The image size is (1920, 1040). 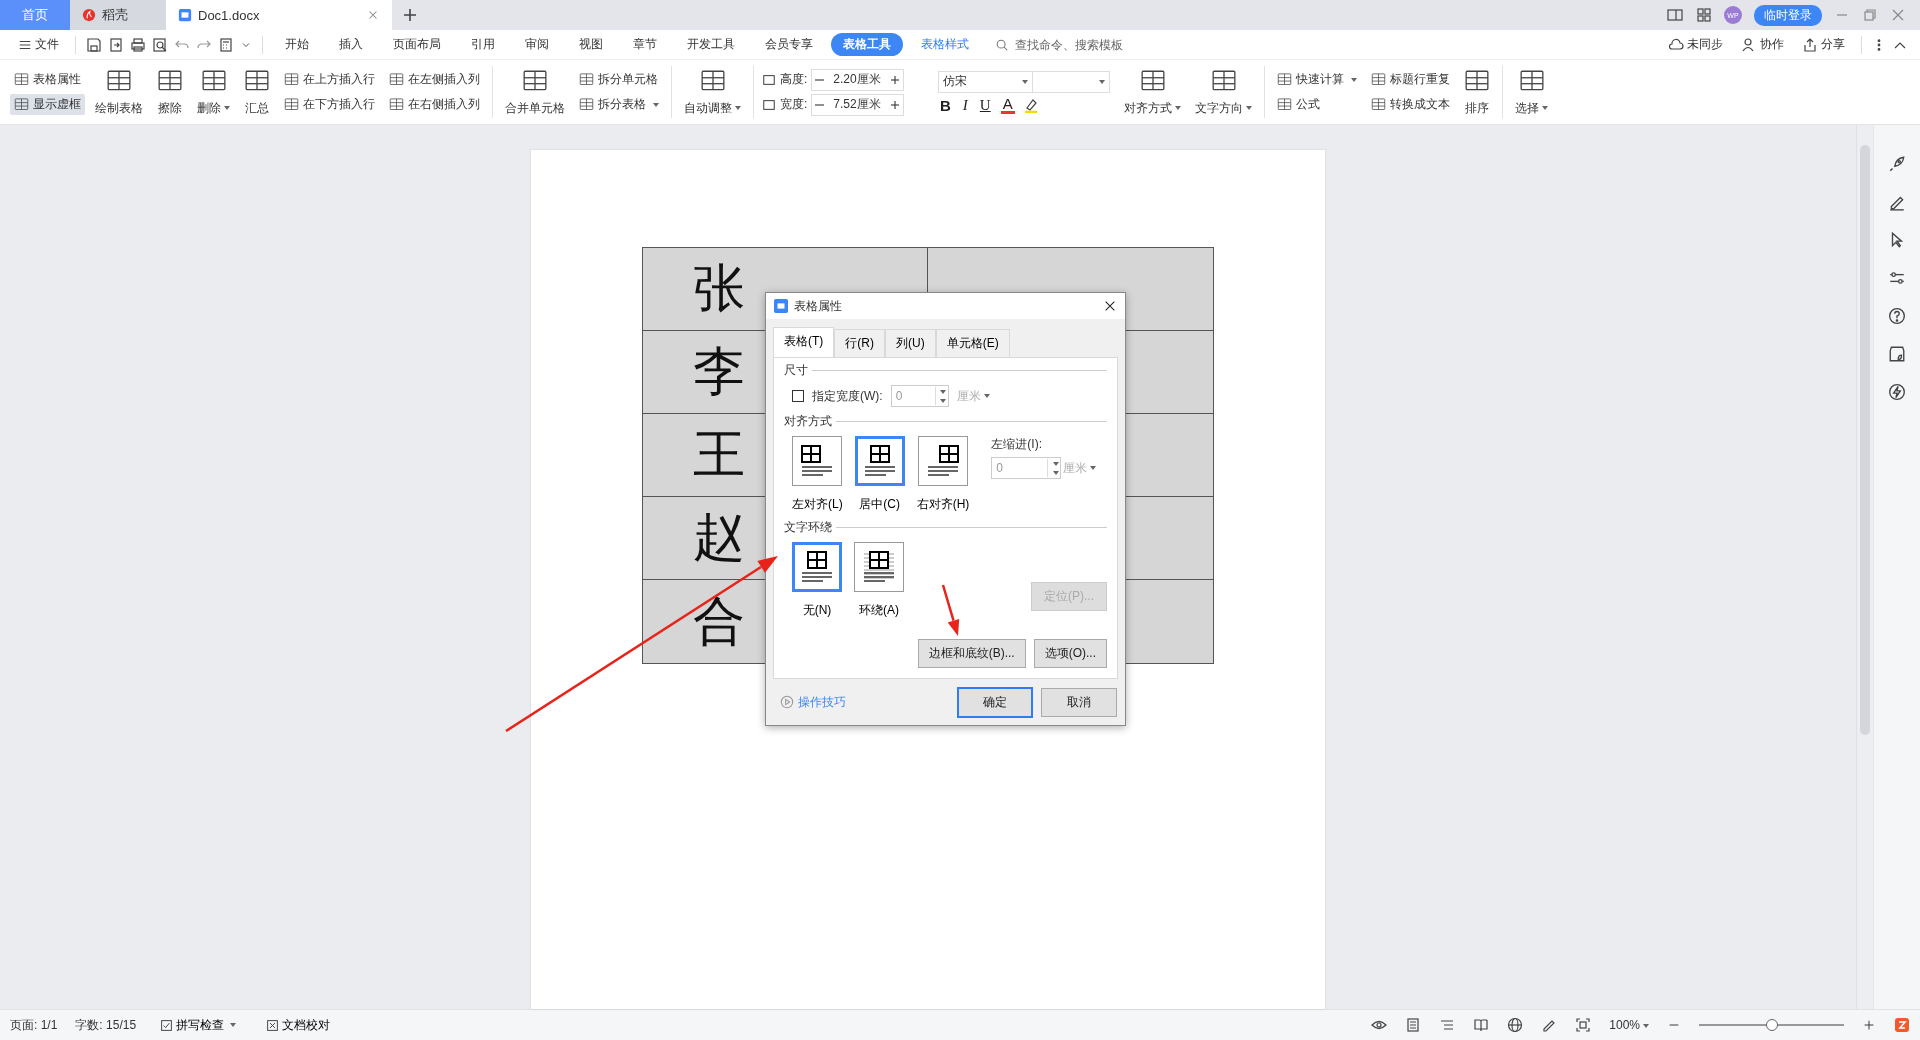 What do you see at coordinates (1413, 1025) in the screenshot?
I see `page-view-icon` at bounding box center [1413, 1025].